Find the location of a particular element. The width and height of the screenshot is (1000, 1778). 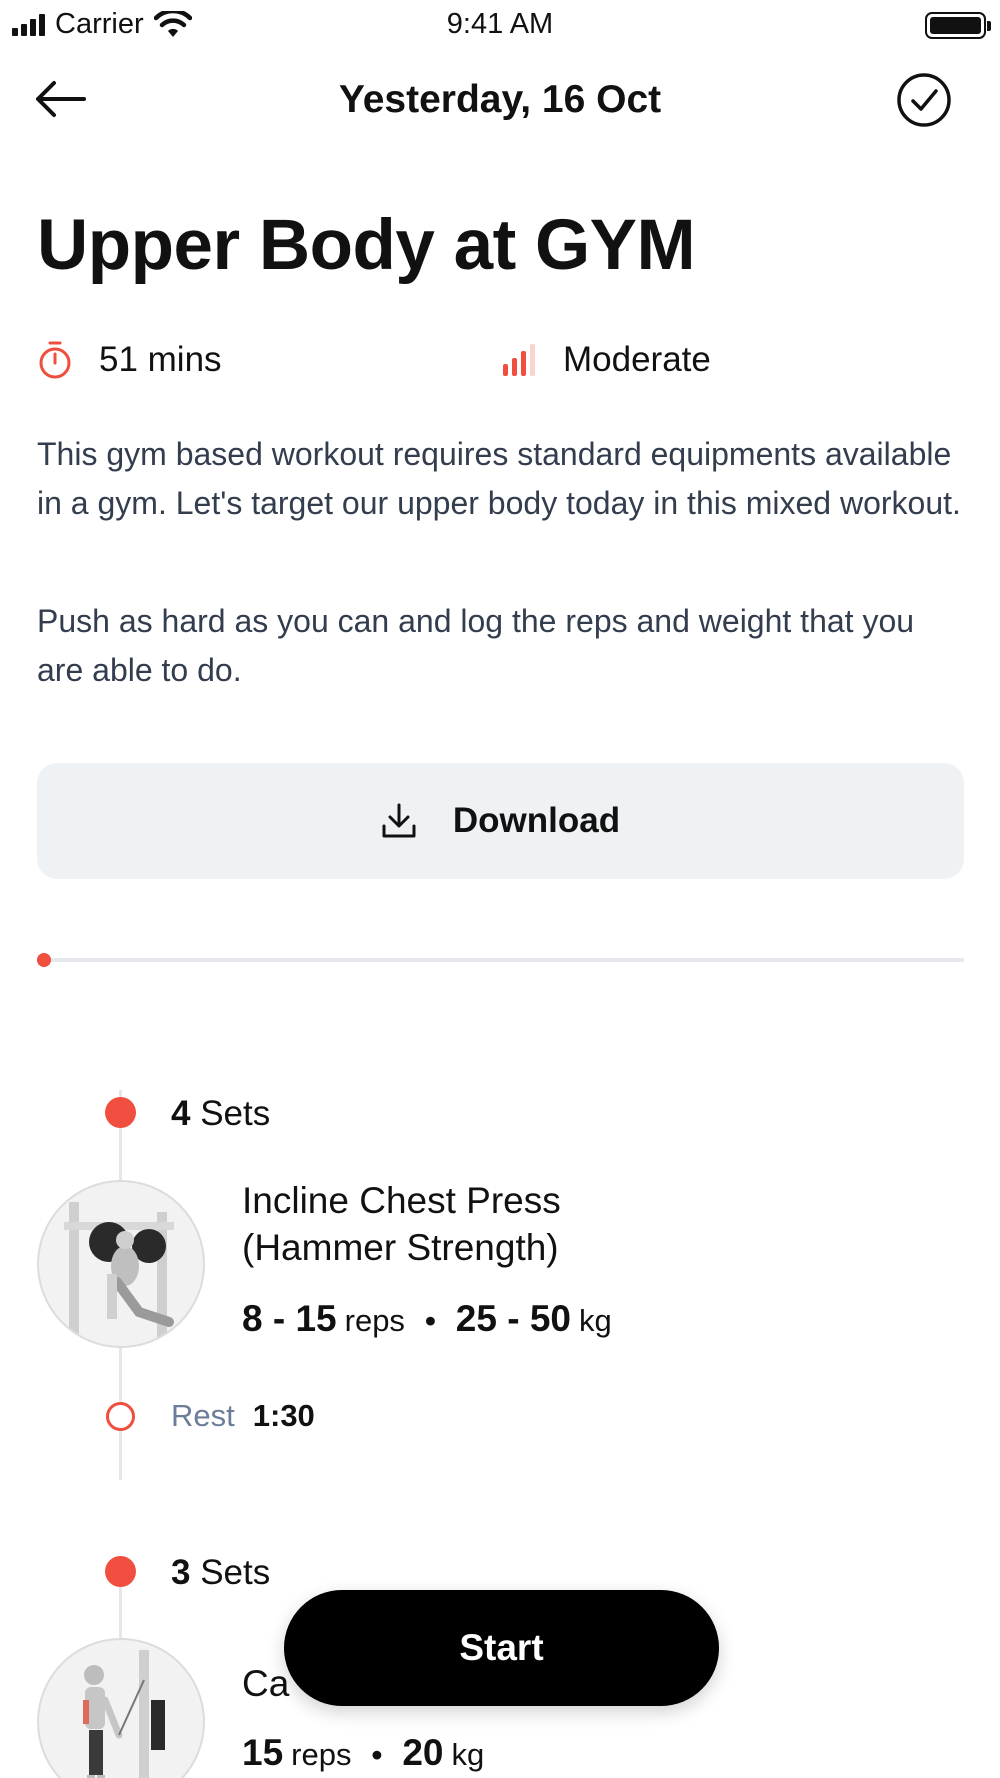

sets-label: 4 Sets is located at coordinates (221, 1113).